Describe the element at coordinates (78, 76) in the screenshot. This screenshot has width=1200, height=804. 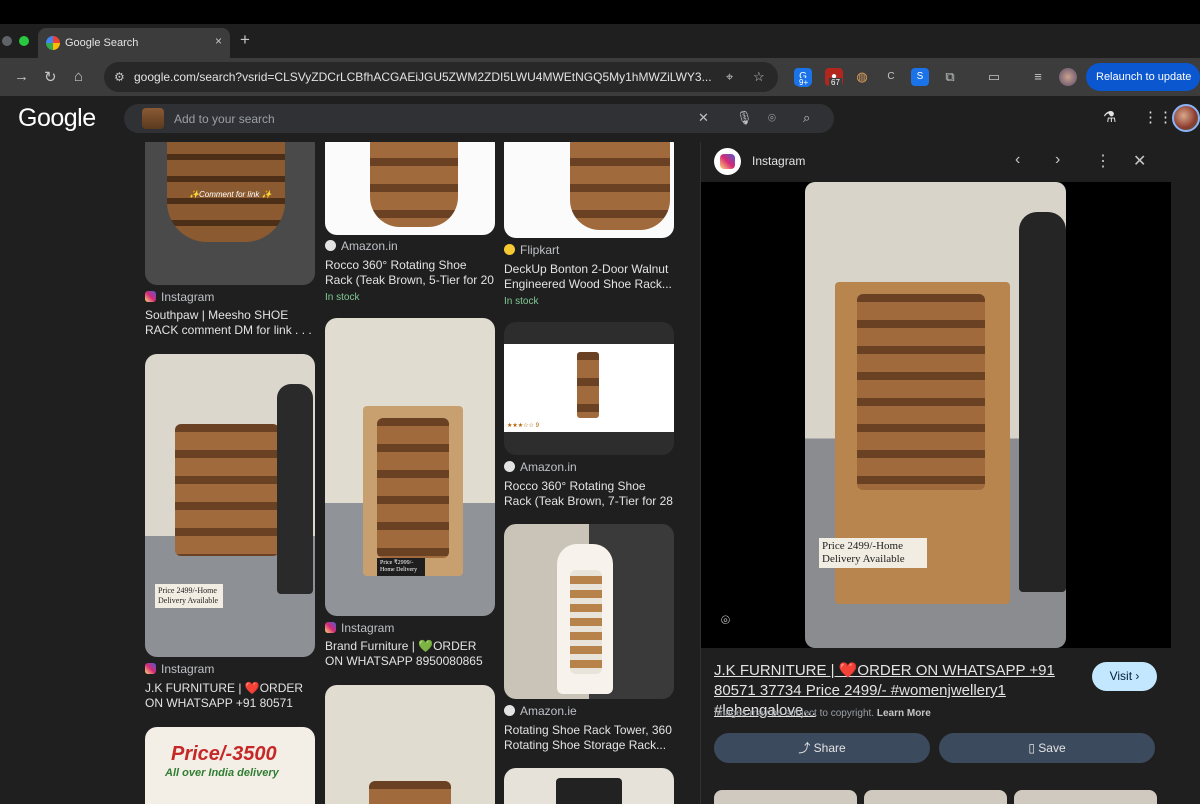
I see `home-icon: ⌂` at that location.